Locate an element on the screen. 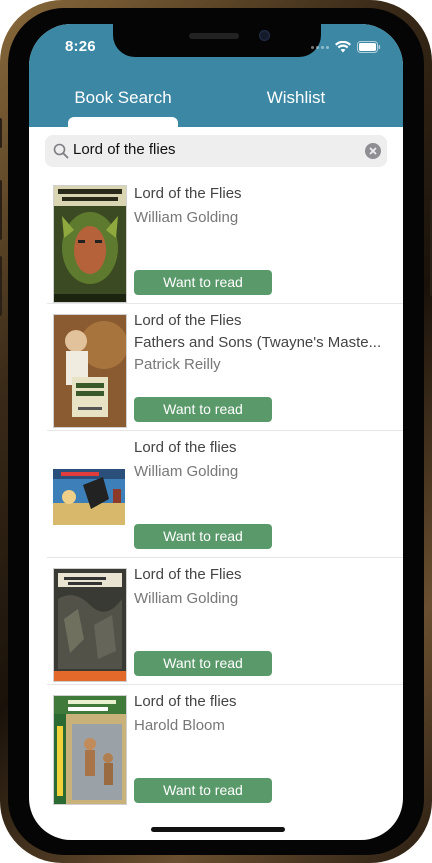 Image resolution: width=432 pixels, height=863 pixels. book-author: Harold Bloom is located at coordinates (179, 725).